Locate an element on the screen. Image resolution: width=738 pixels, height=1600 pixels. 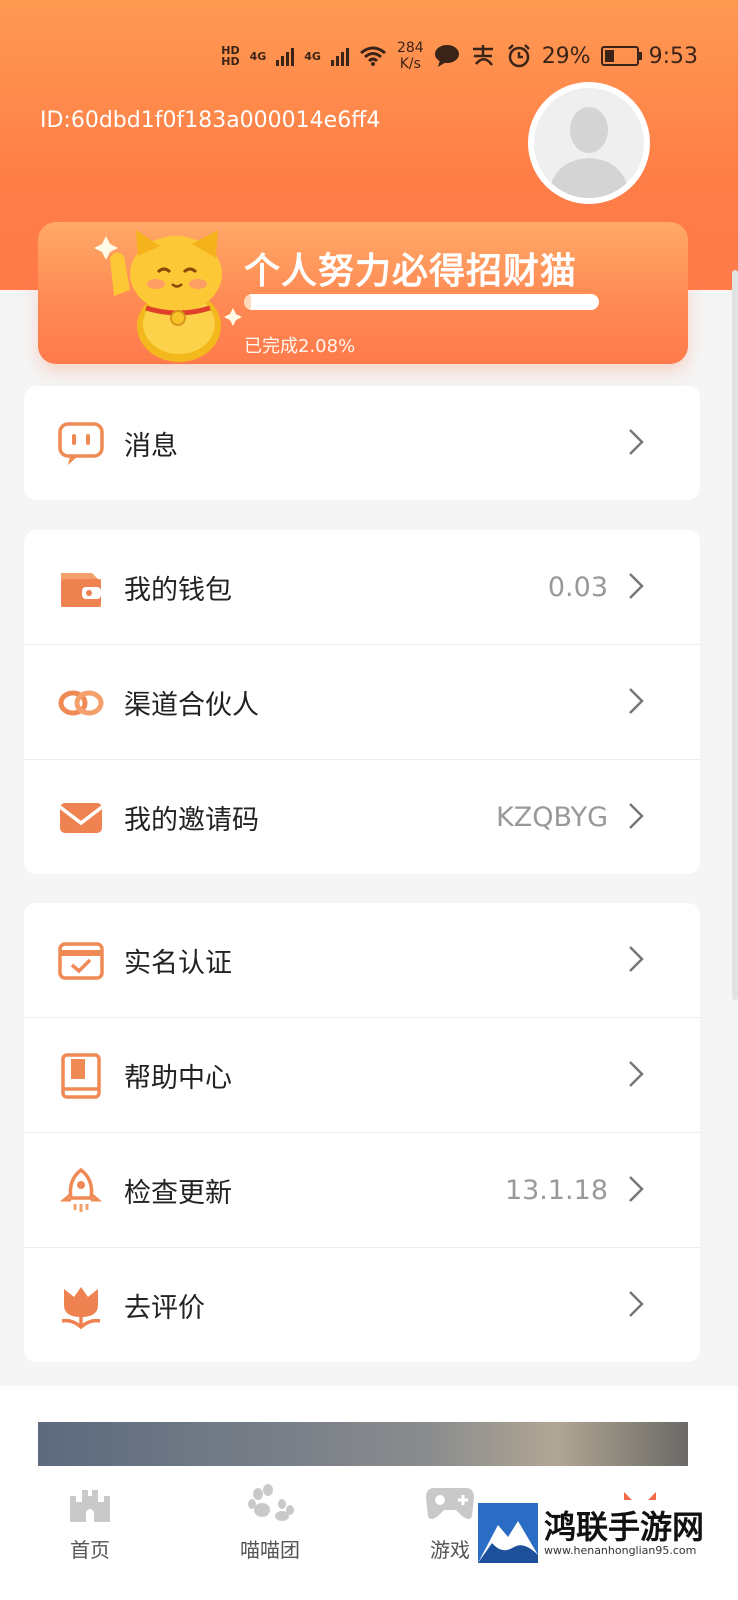
verify-icon is located at coordinates (81, 961).